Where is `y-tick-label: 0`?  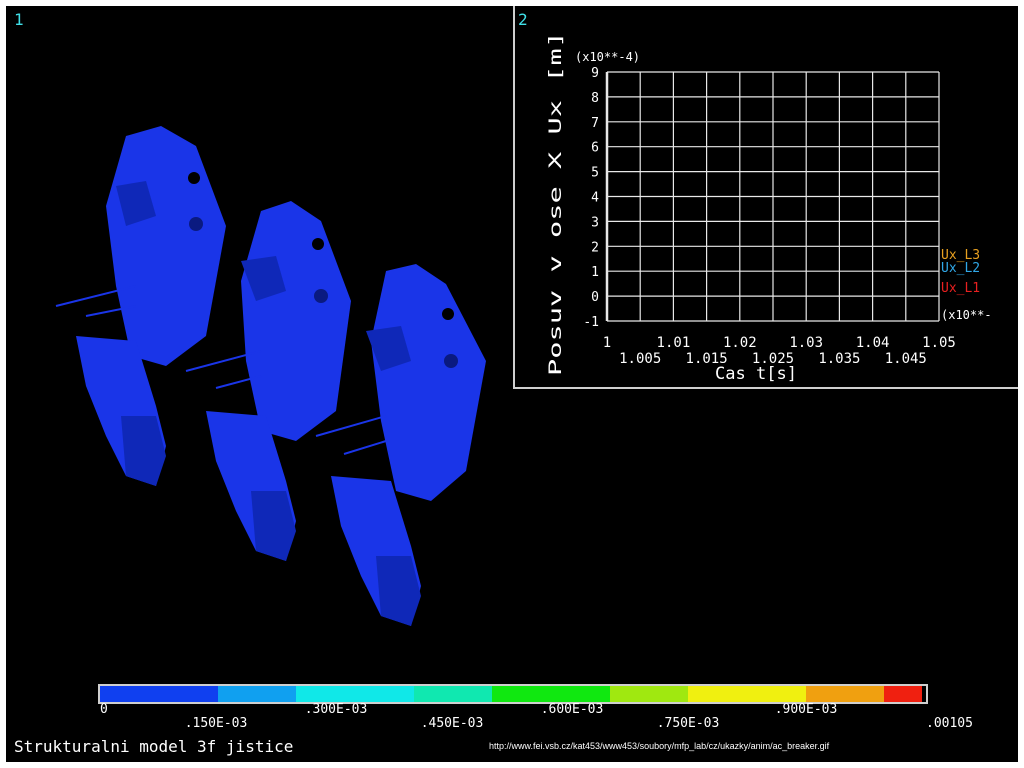
y-tick-label: 0 is located at coordinates (595, 297).